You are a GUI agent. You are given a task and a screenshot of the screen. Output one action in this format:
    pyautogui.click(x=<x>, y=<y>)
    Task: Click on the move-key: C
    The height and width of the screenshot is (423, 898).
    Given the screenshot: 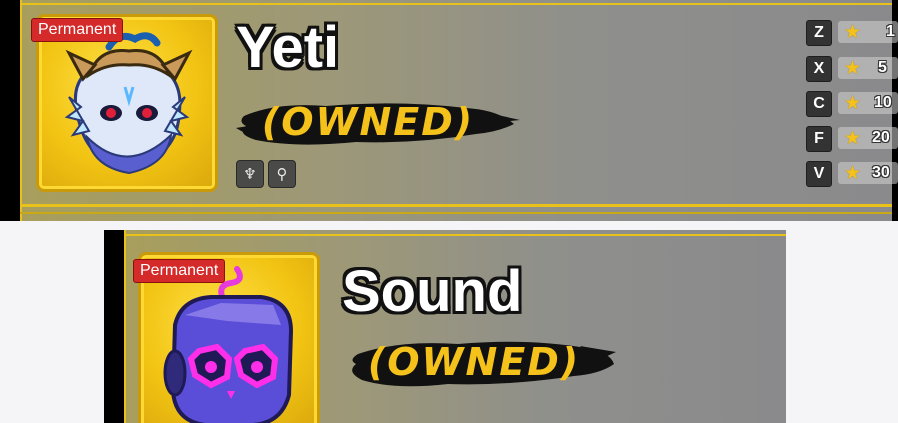 What is the action you would take?
    pyautogui.click(x=819, y=104)
    